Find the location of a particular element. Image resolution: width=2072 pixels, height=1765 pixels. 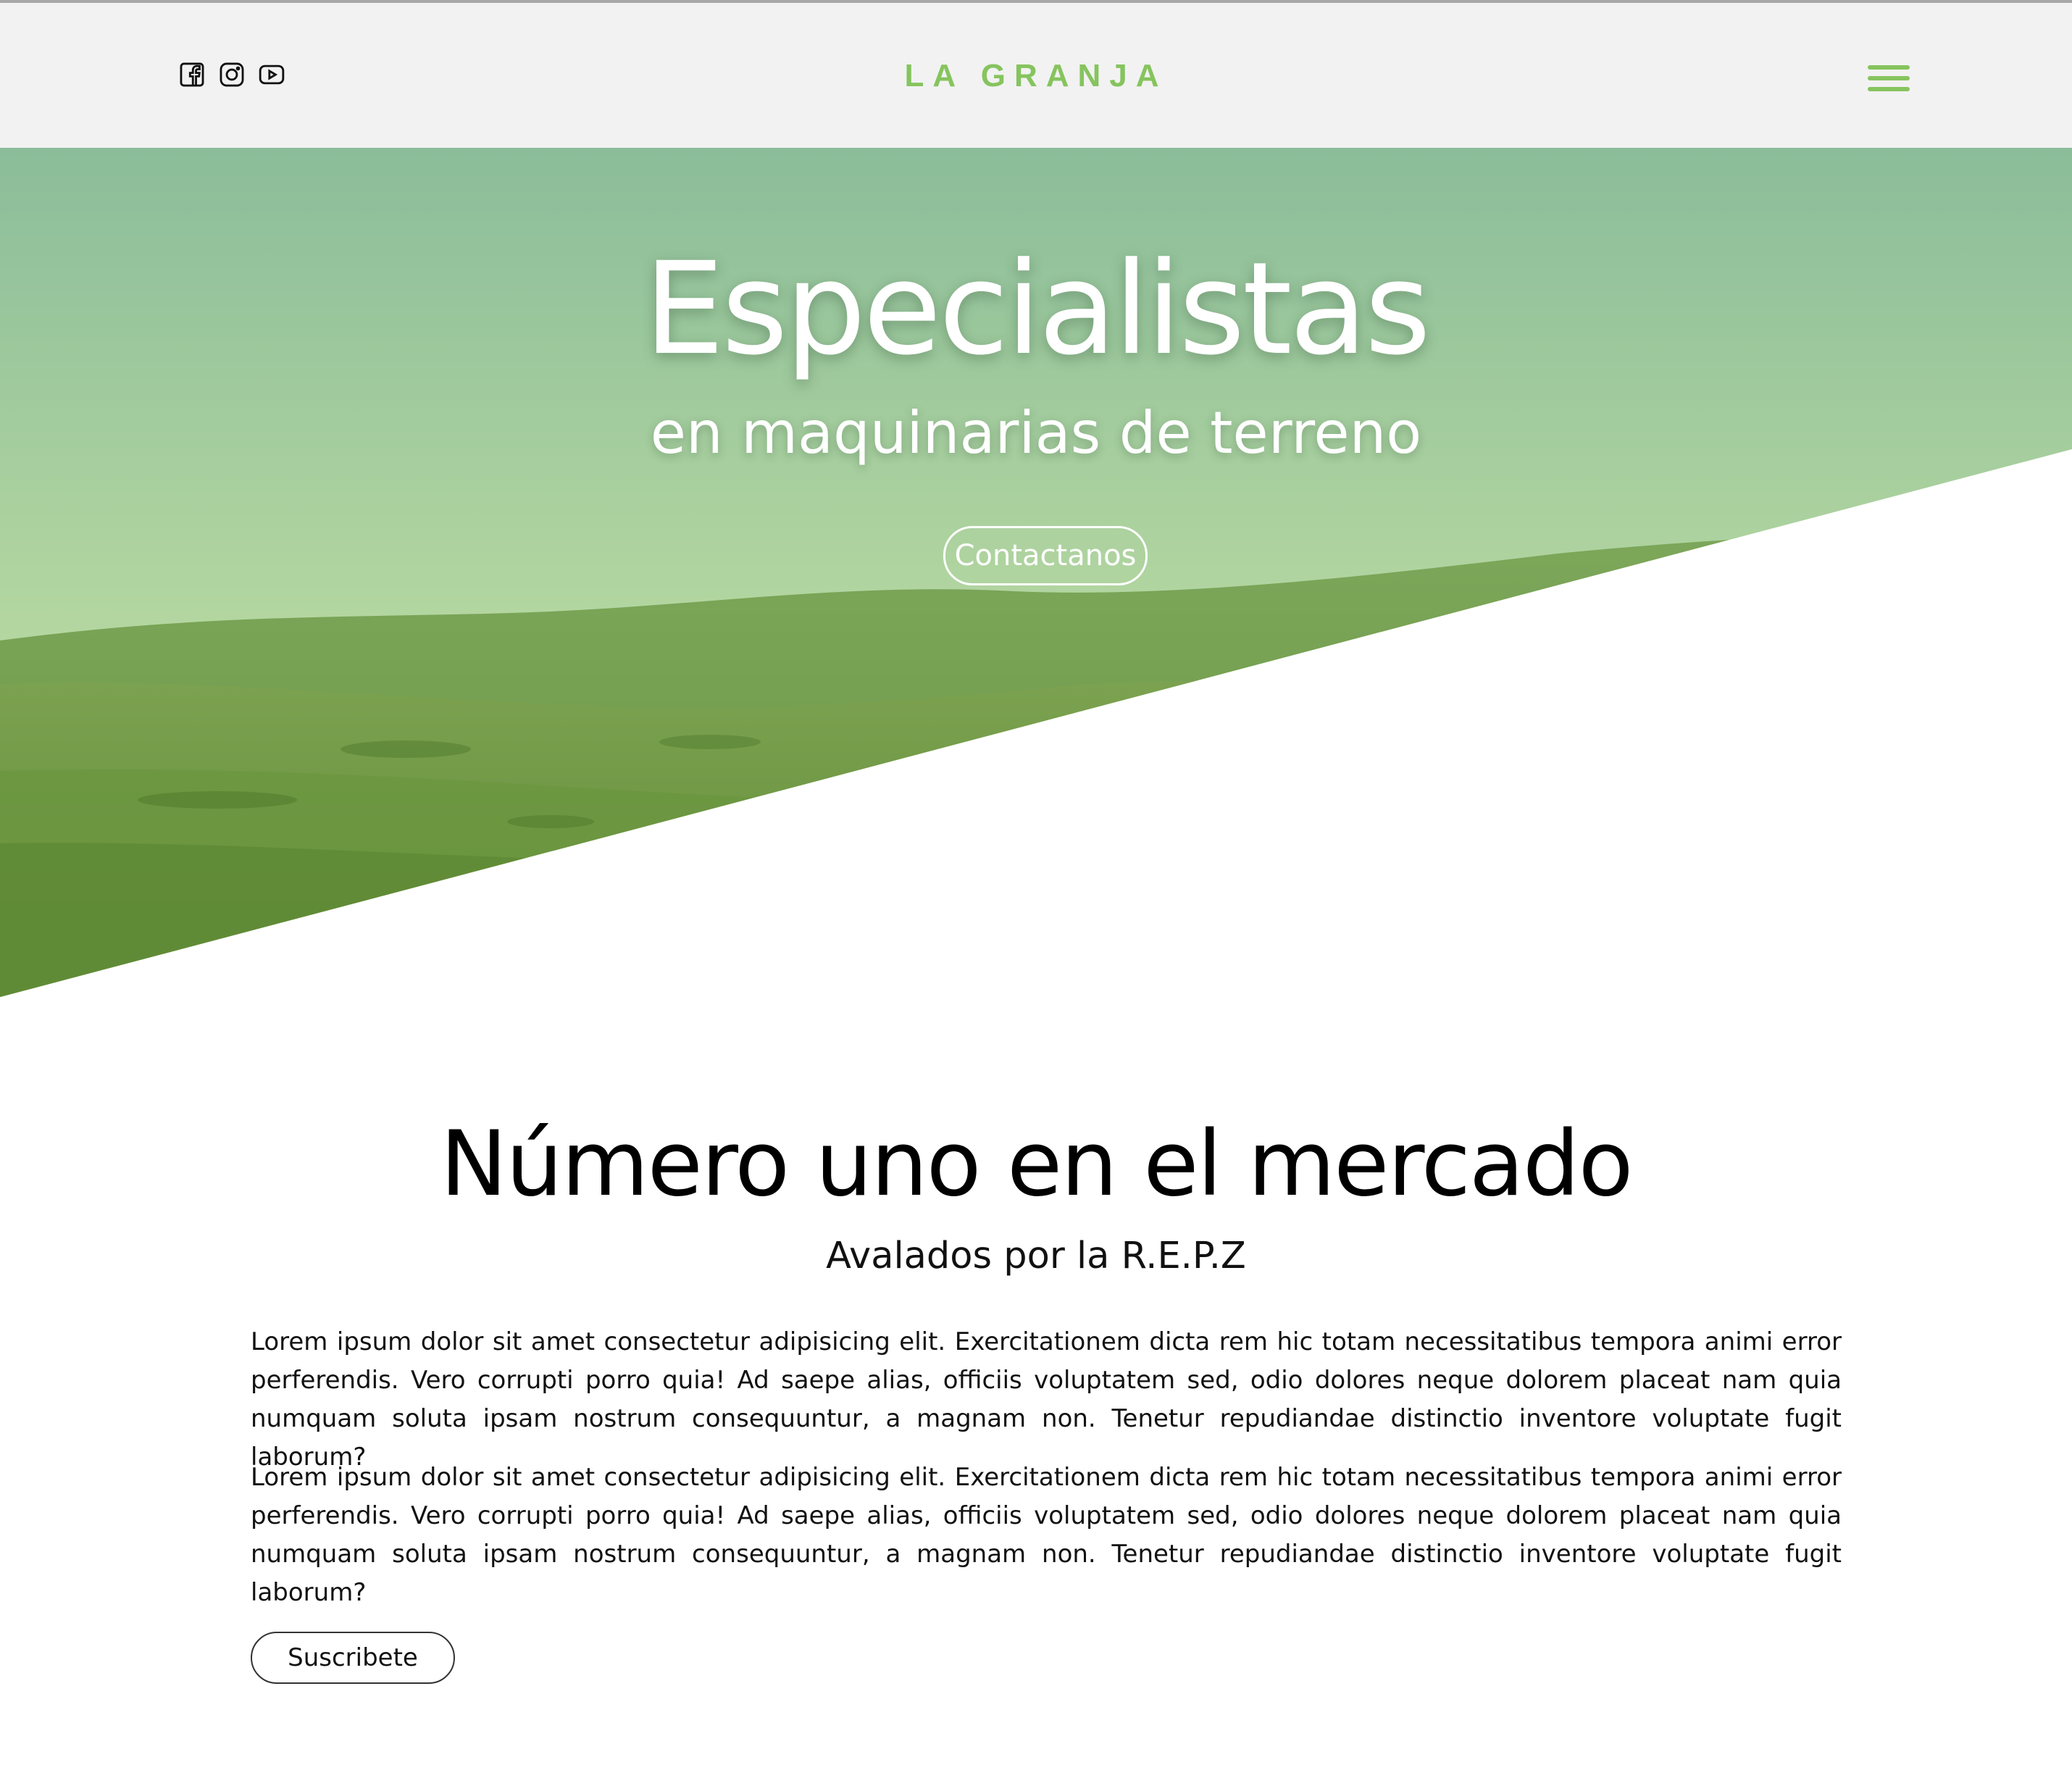

section-subtitle: Avalados por la R.E.P.Z is located at coordinates (1036, 1256).